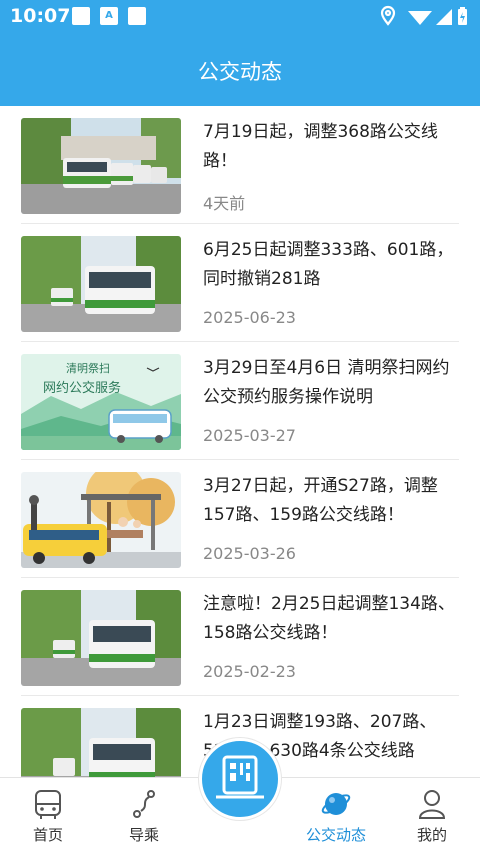 This screenshot has width=480, height=853. I want to click on svg-text: 清明祭扫, so click(88, 368).